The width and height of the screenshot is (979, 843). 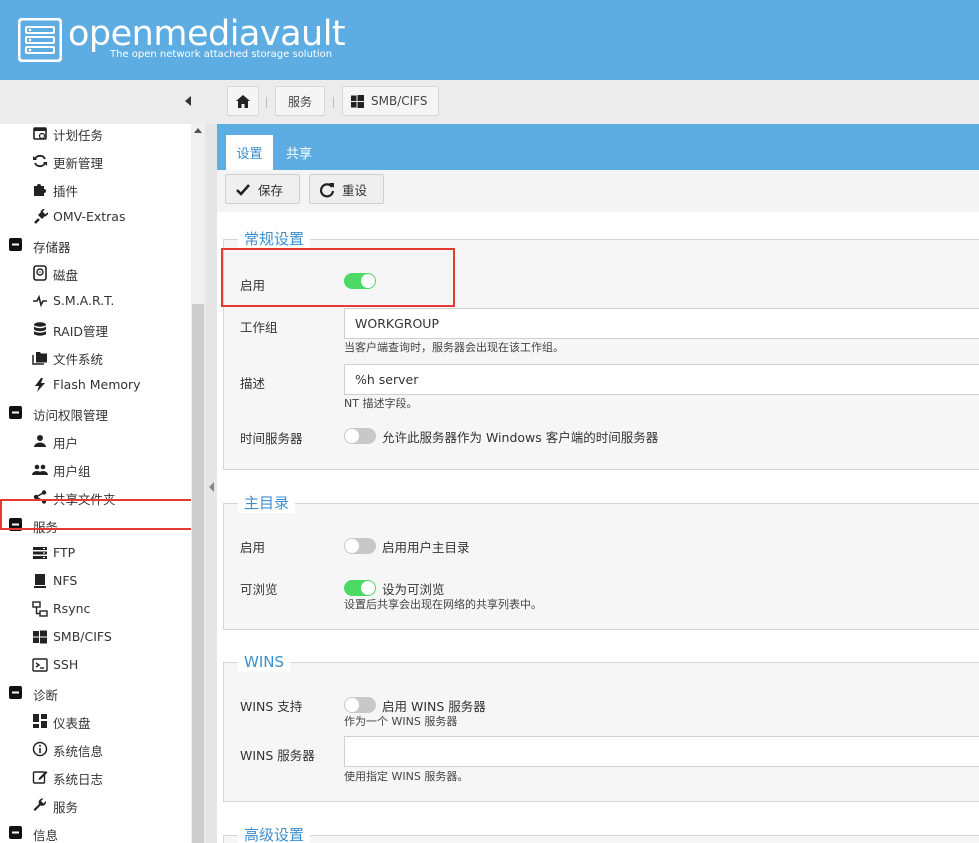 I want to click on reset-button: 重设, so click(x=346, y=189).